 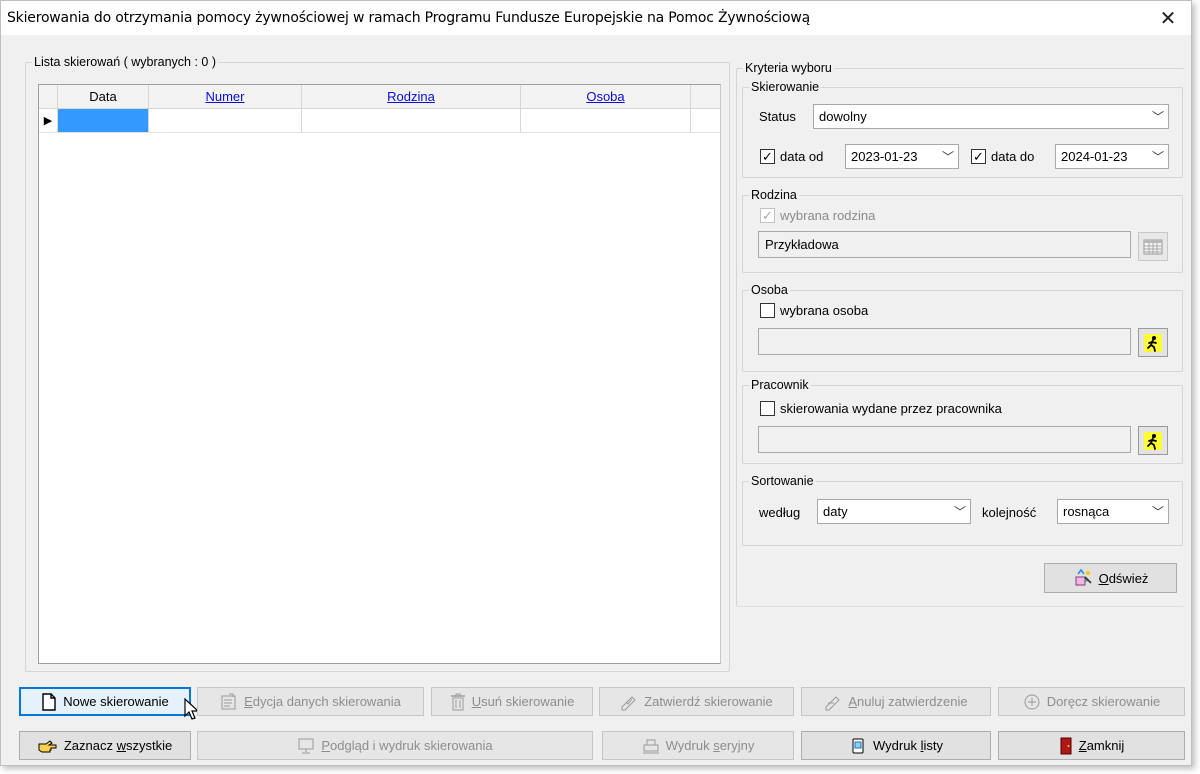 I want to click on osoba-group-label: Osoba, so click(x=769, y=290).